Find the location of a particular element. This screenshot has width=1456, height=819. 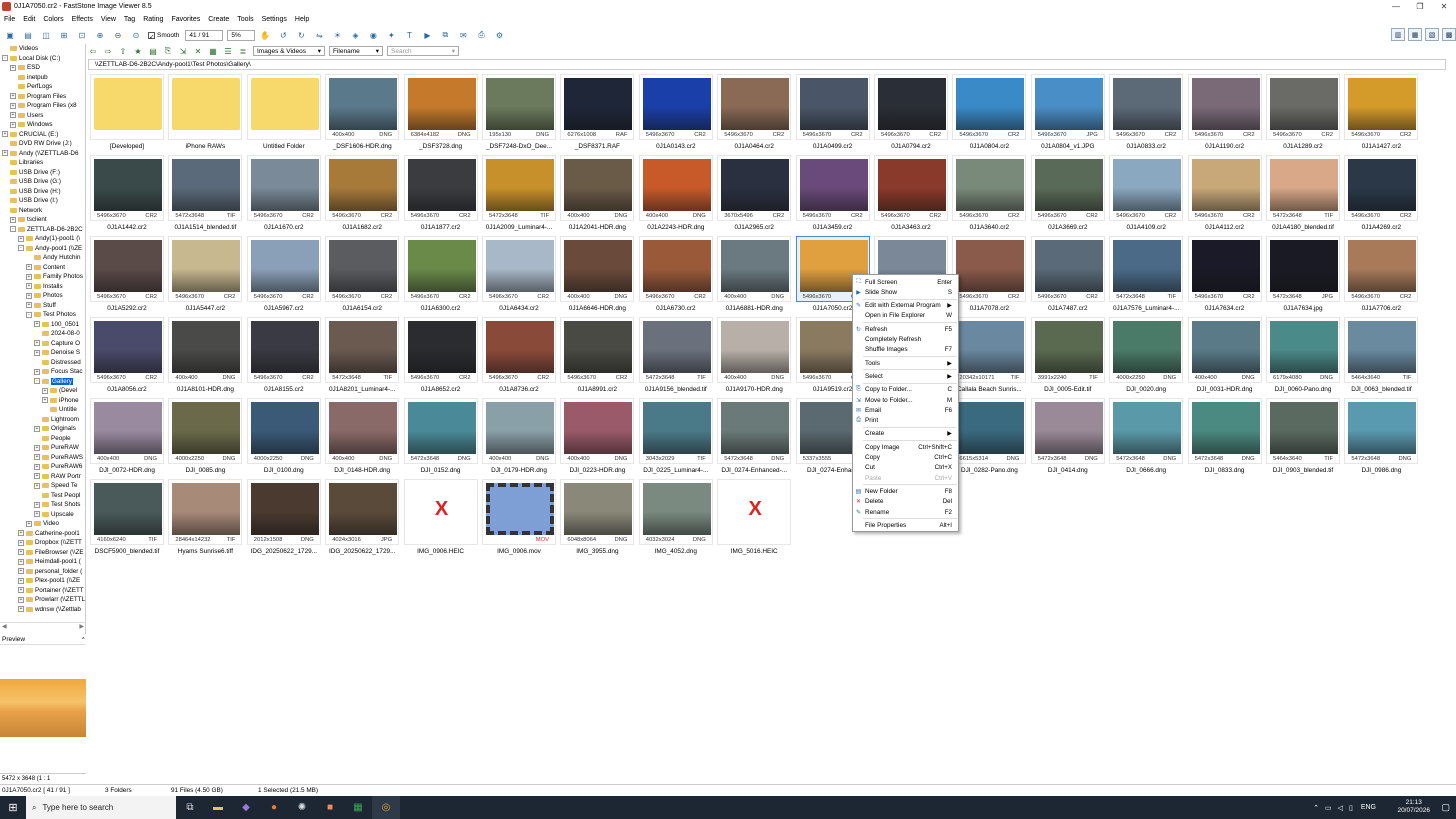

thumbnail-tile: 5496x3670 CR2 0J1A4112.cr2 is located at coordinates (1224, 195).